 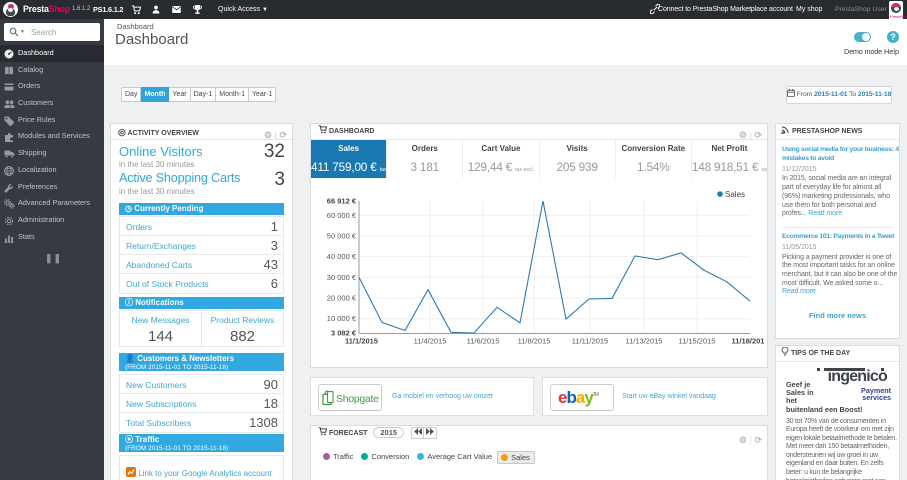 I want to click on svg-text: 11/8/2015, so click(x=534, y=341).